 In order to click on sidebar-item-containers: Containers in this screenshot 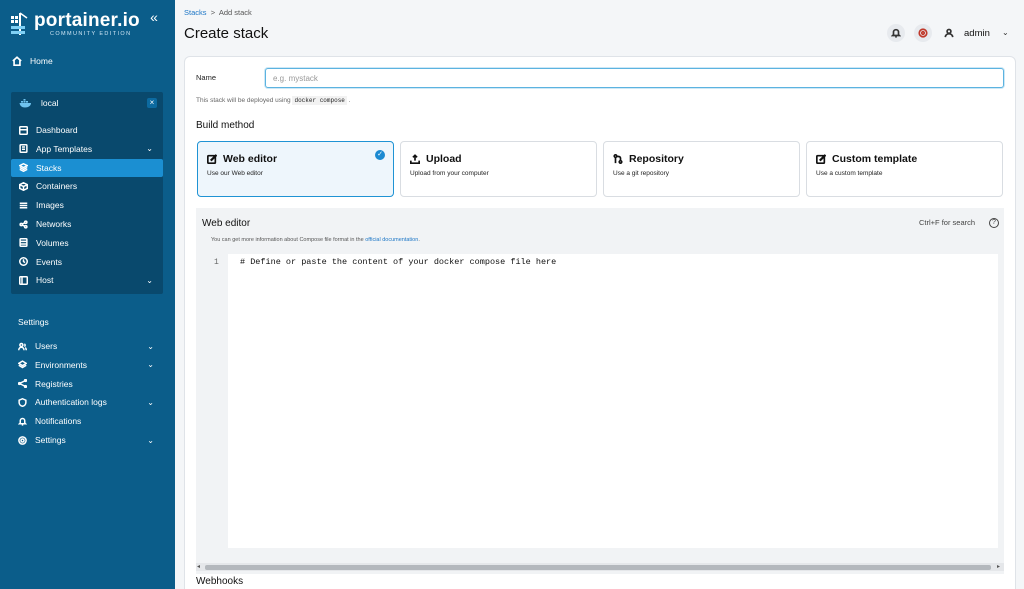, I will do `click(87, 186)`.